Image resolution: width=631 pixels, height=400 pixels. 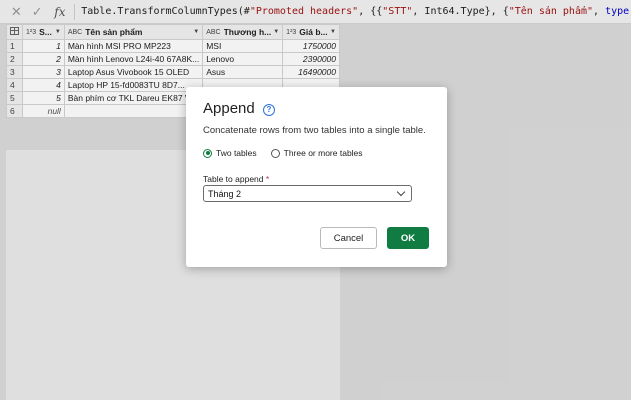 What do you see at coordinates (207, 153) in the screenshot?
I see `radio-two-tables` at bounding box center [207, 153].